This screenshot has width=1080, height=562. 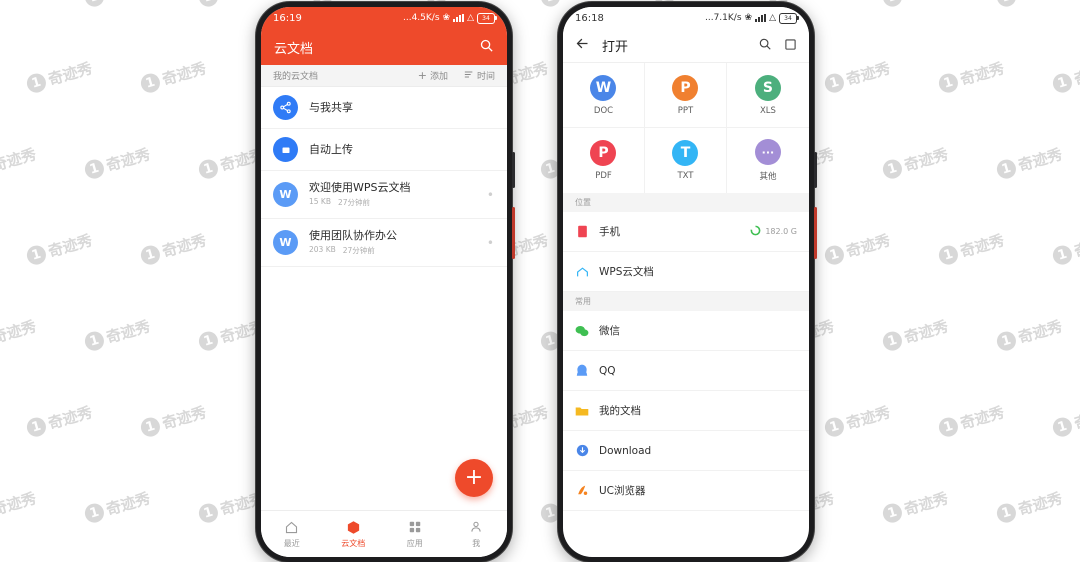 I want to click on page-title: 云文档, so click(x=294, y=49).